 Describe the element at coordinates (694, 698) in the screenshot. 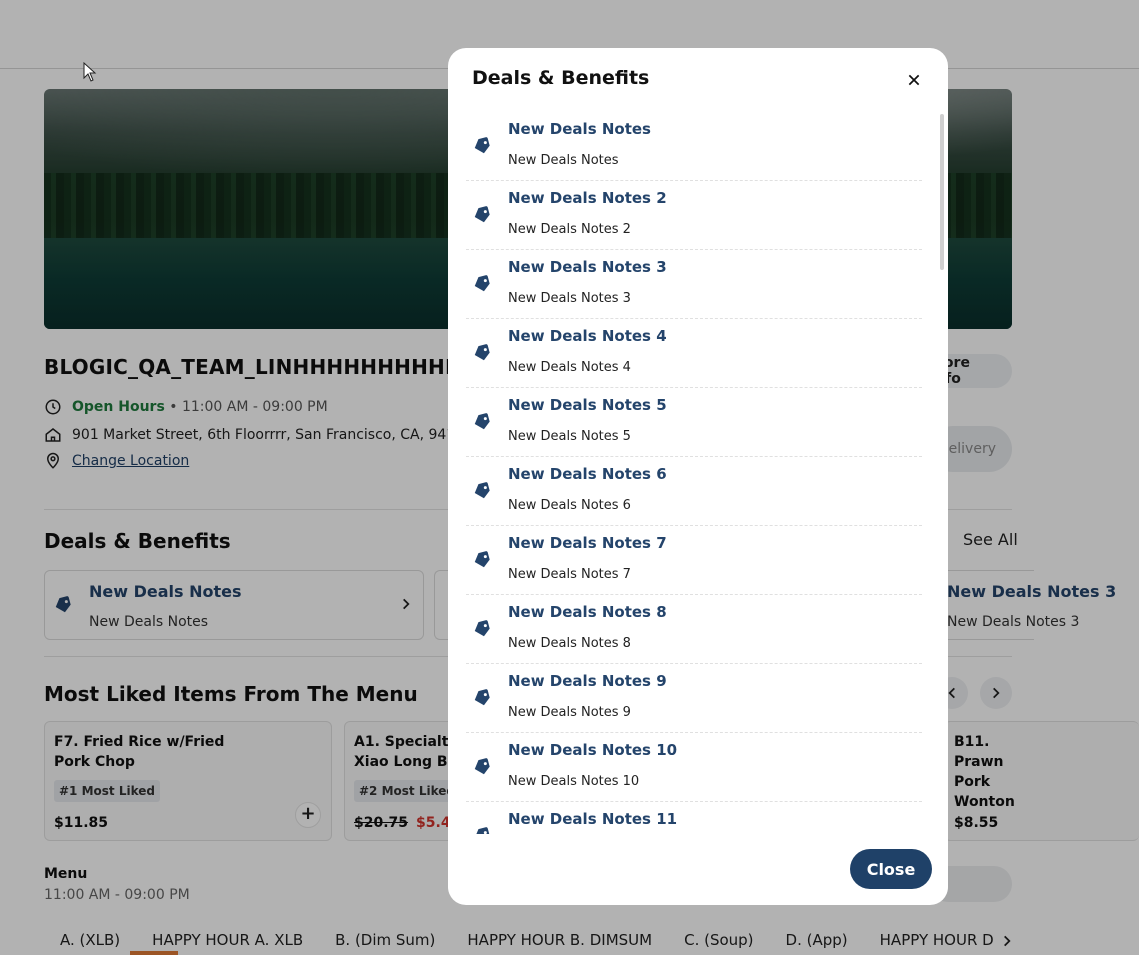

I see `deal-list-item: New Deals Notes 9 New Deals Notes 9` at that location.